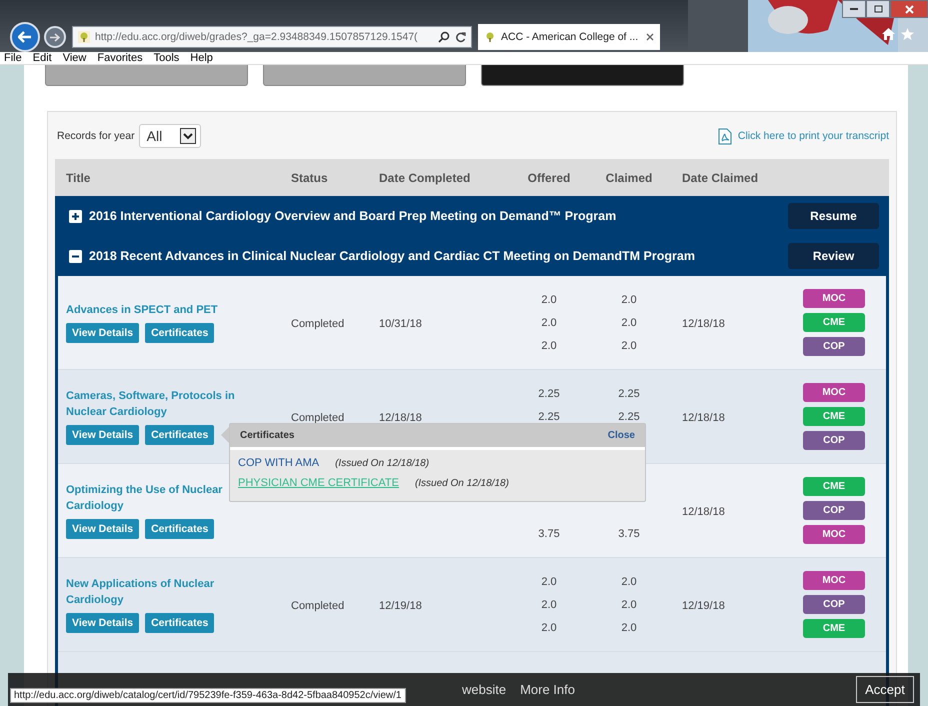 This screenshot has height=706, width=928. I want to click on filter-label: Records for year, so click(96, 136).